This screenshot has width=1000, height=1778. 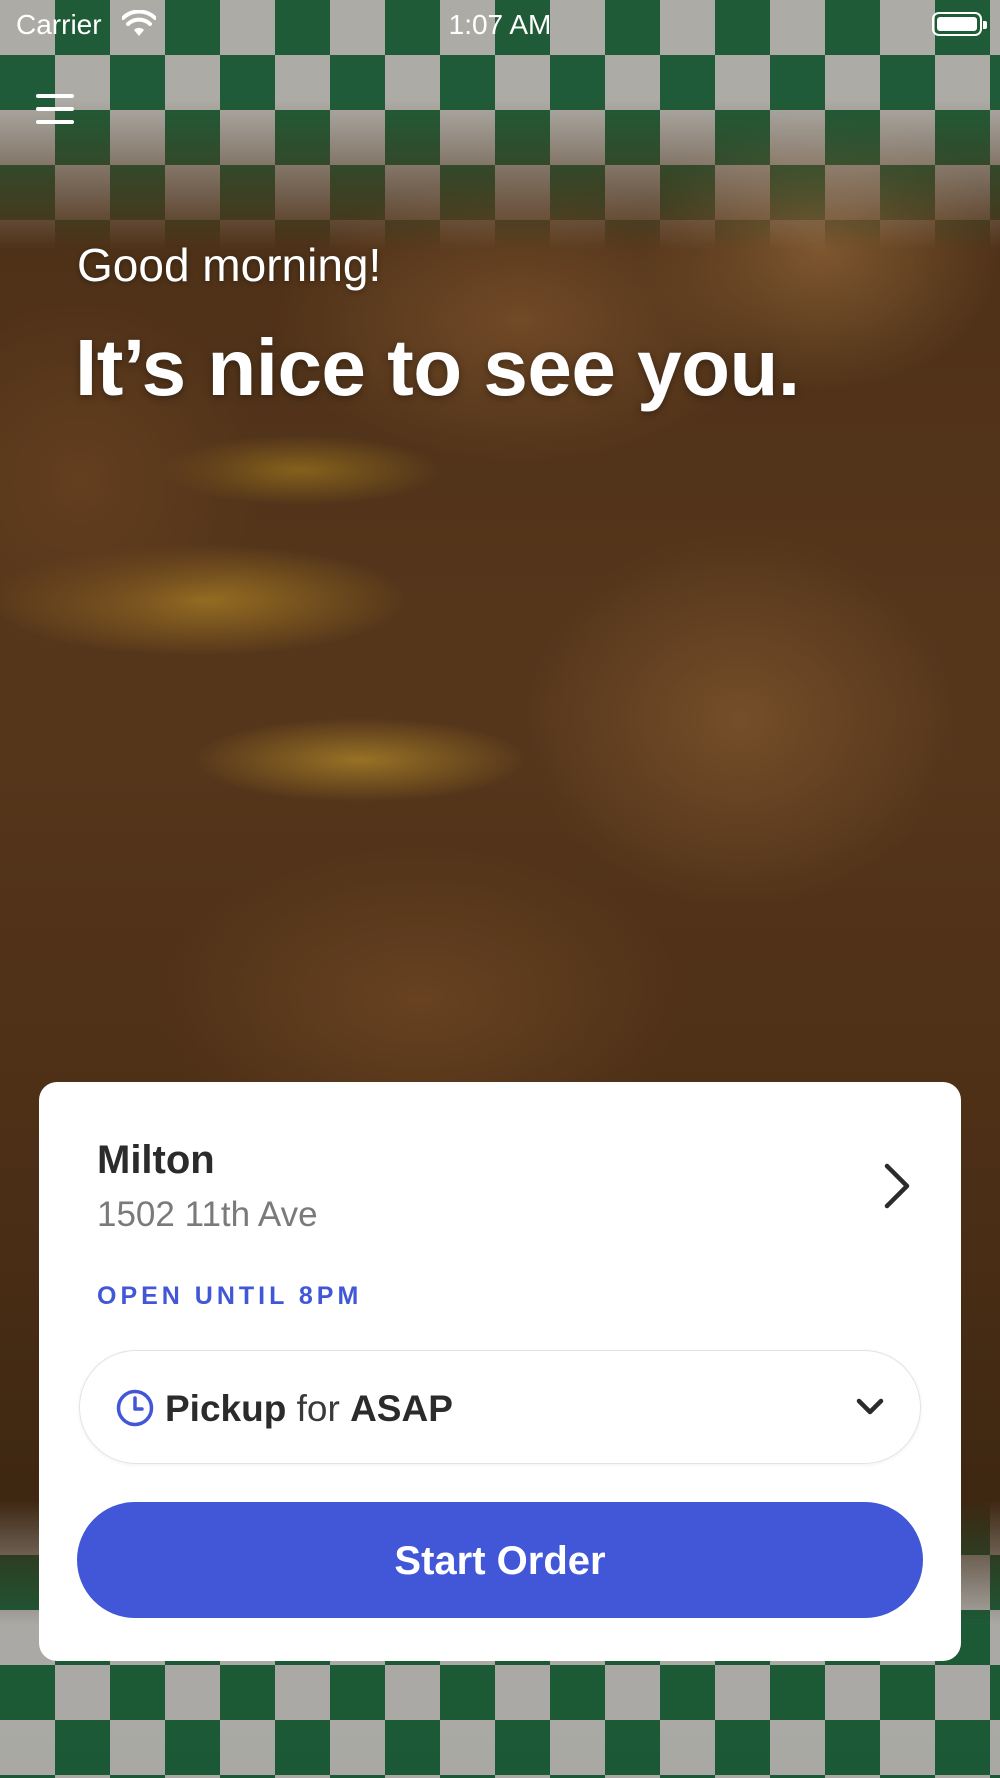 I want to click on chevron-right-icon, so click(x=896, y=1186).